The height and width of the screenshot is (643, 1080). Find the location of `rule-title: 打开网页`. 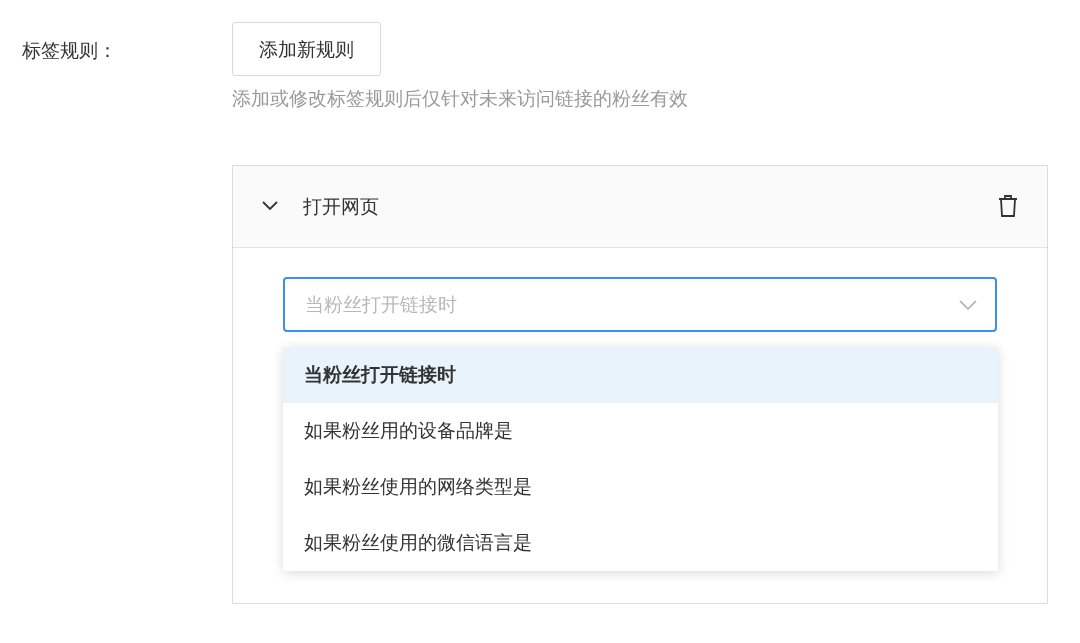

rule-title: 打开网页 is located at coordinates (341, 206).